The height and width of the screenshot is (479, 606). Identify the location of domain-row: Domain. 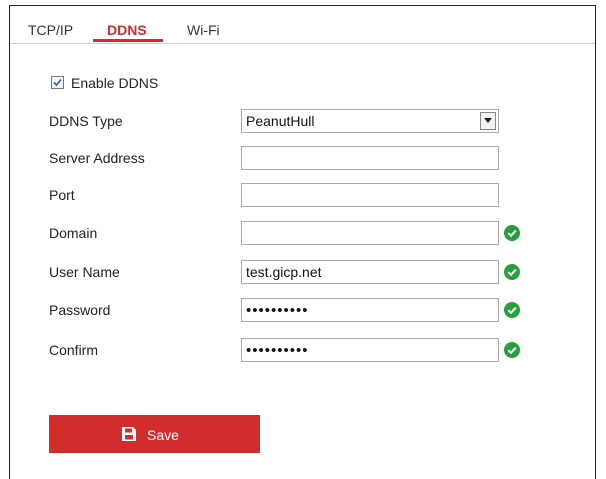
(302, 233).